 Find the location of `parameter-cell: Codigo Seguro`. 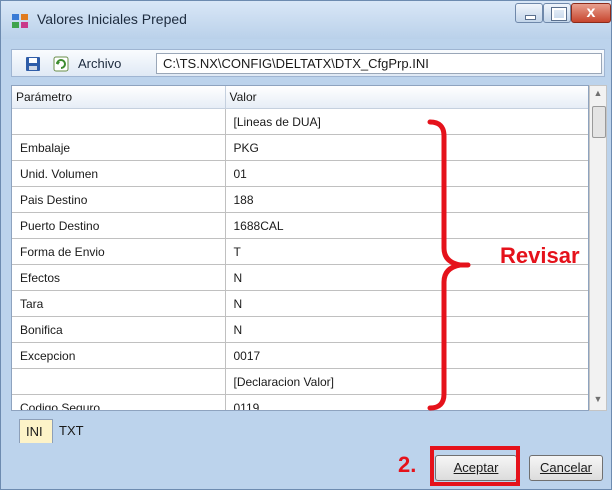

parameter-cell: Codigo Seguro is located at coordinates (119, 402).